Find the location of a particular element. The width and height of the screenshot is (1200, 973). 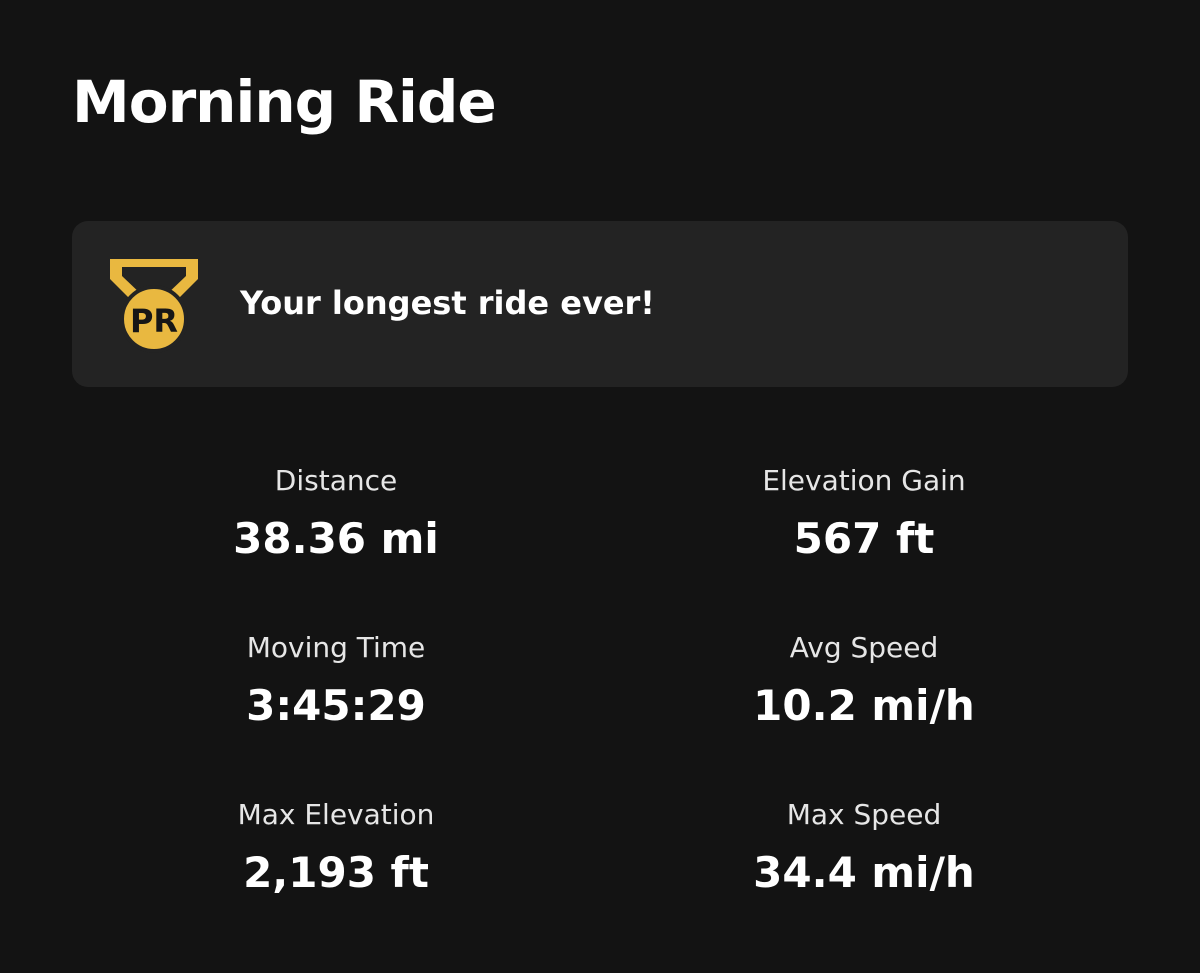

stat-label: Elevation Gain is located at coordinates (864, 480).